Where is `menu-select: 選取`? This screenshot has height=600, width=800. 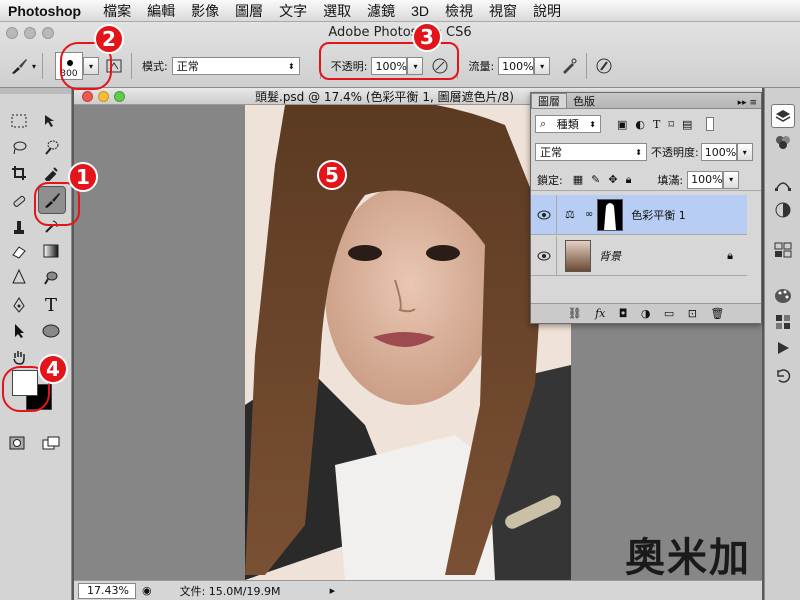 menu-select: 選取 is located at coordinates (337, 11).